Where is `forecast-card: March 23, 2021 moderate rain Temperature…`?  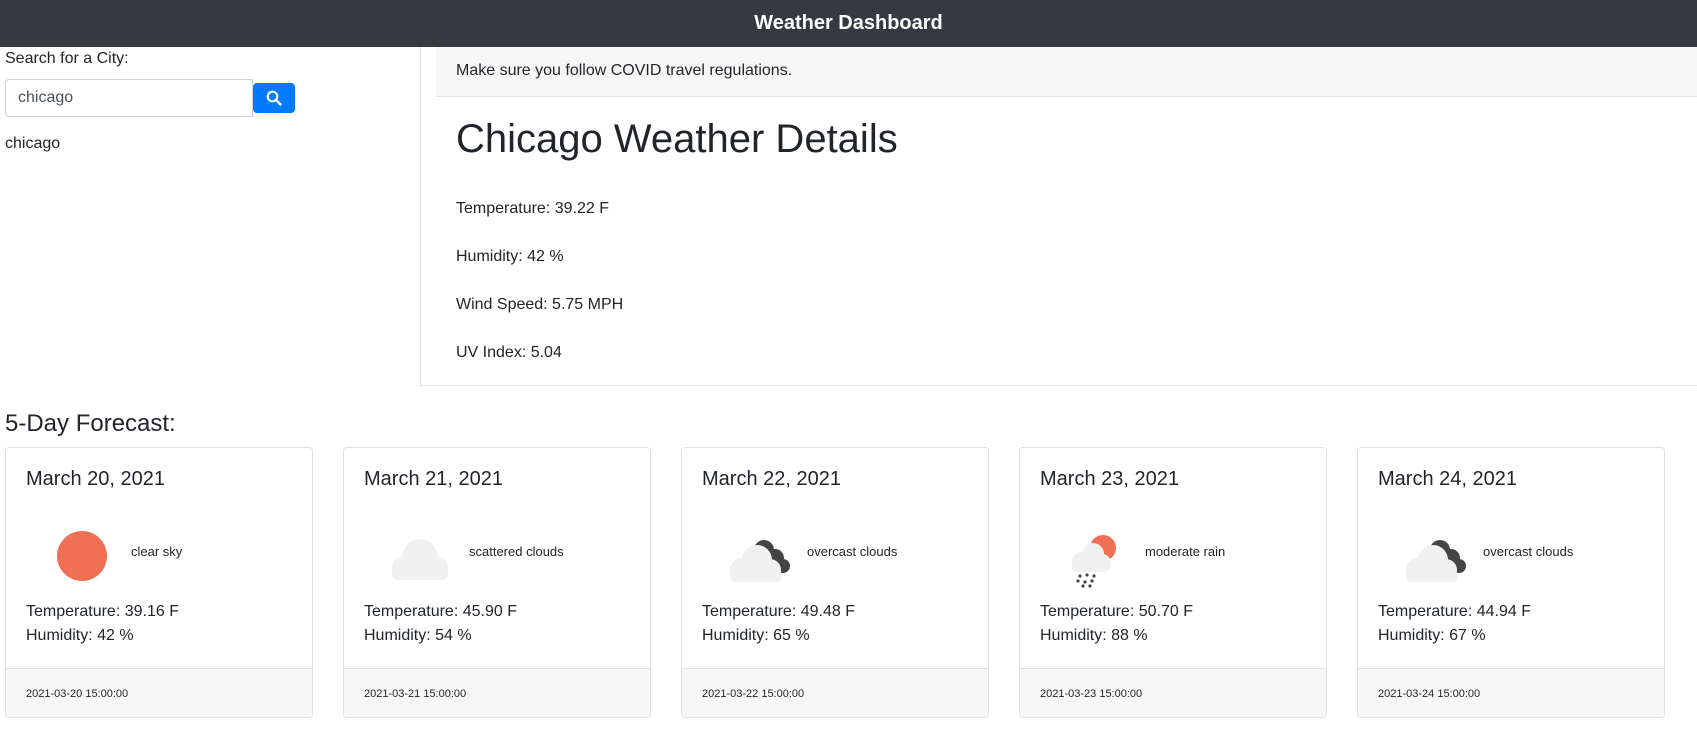
forecast-card: March 23, 2021 moderate rain Temperature… is located at coordinates (1173, 582).